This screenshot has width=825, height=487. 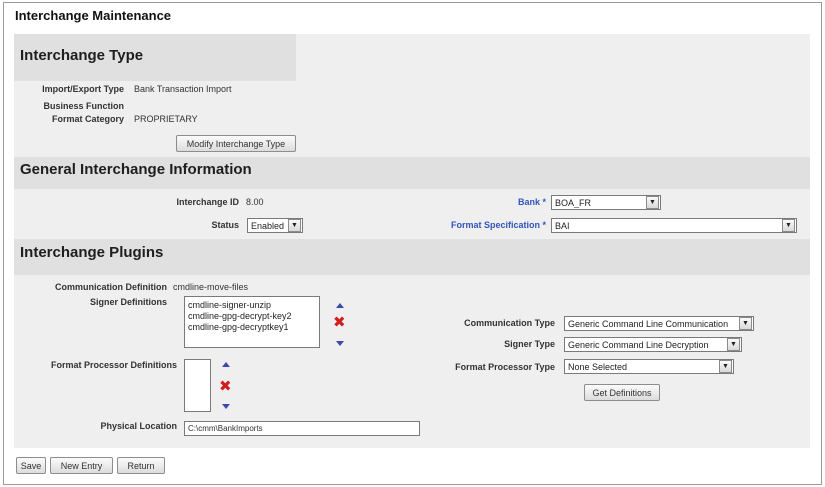 I want to click on import-export-type-label: Import/Export Type, so click(x=83, y=89).